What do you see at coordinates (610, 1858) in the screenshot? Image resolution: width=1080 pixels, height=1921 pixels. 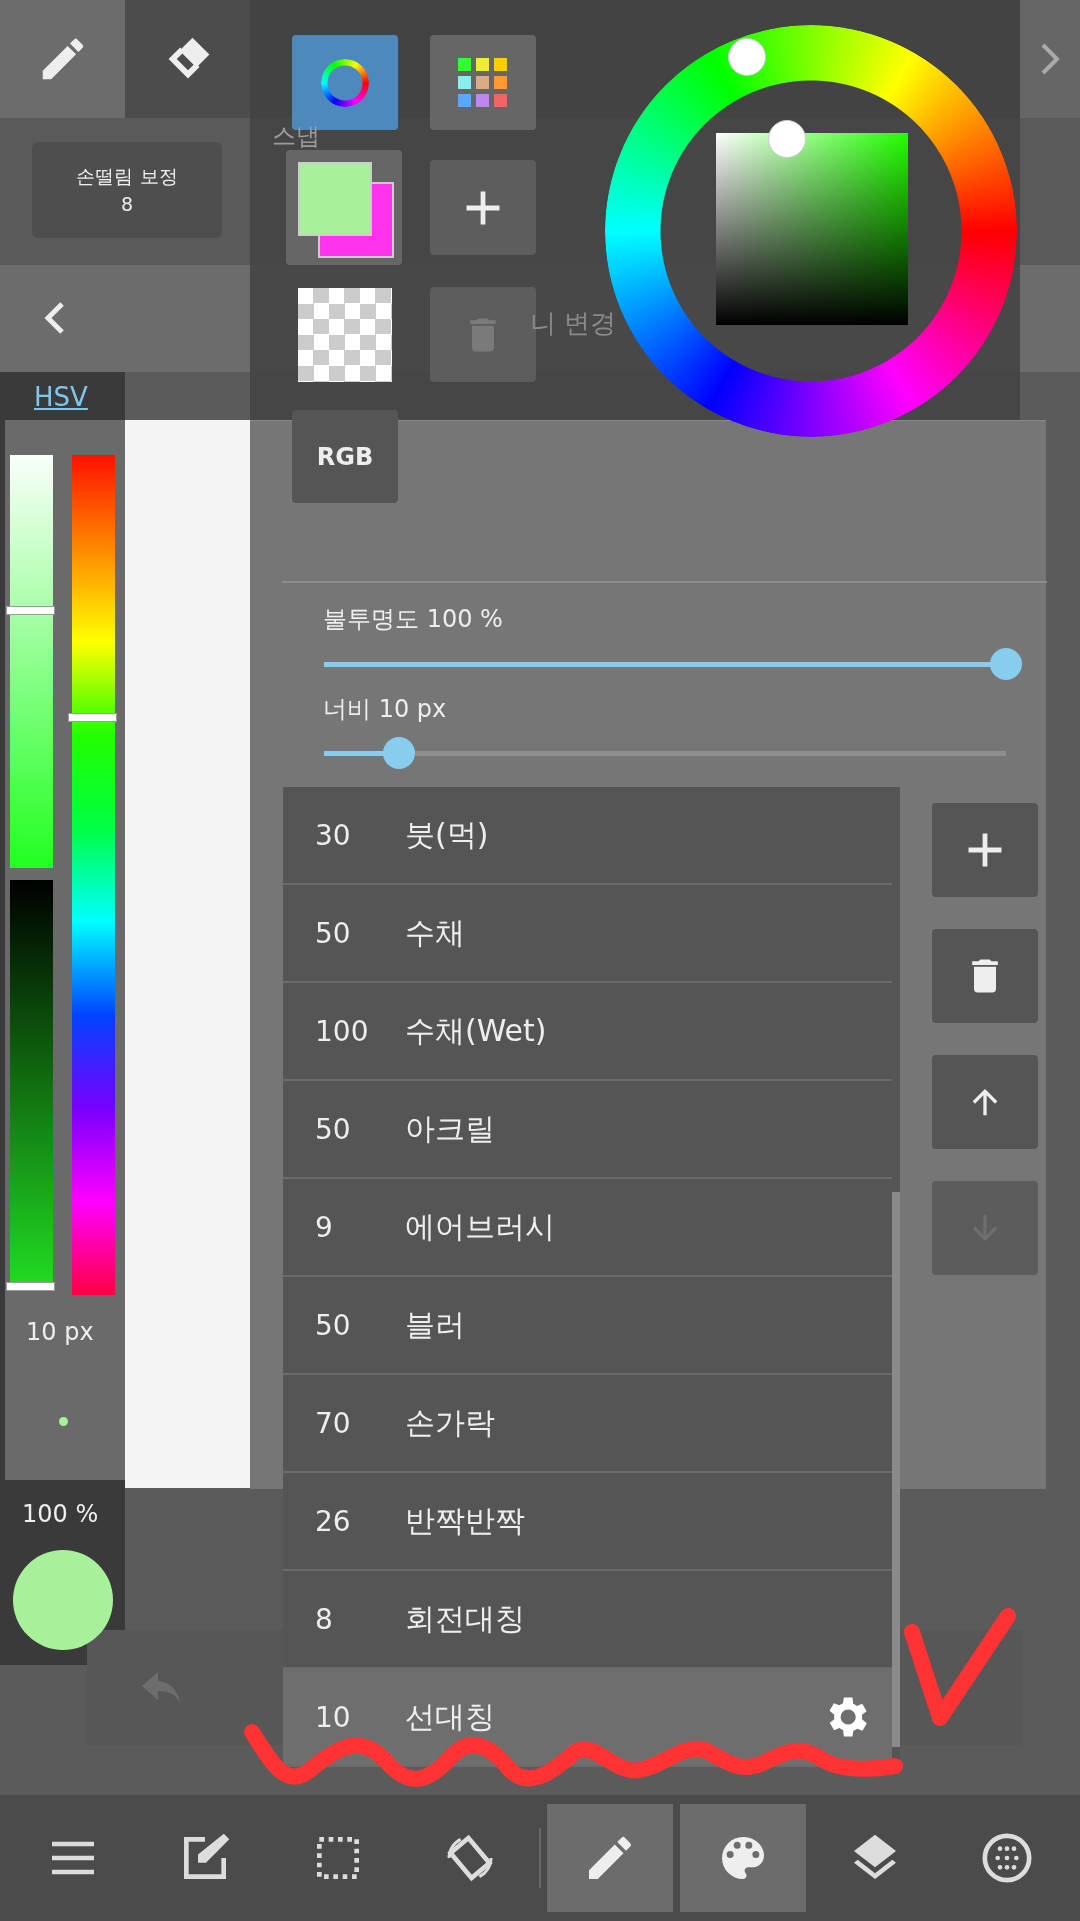 I see `pencil-button` at bounding box center [610, 1858].